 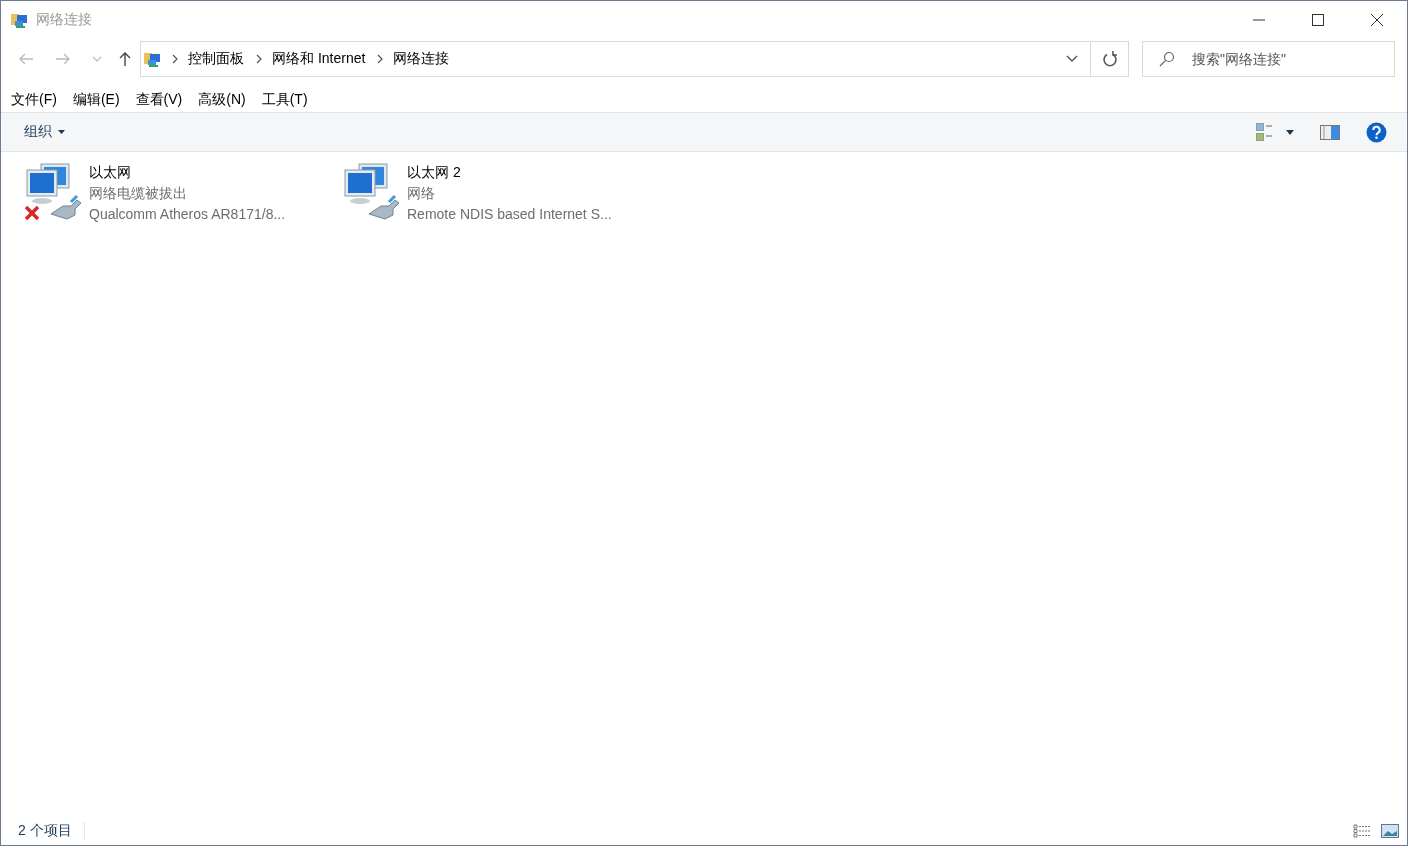 I want to click on address-bar: 控制面板 网络和 Internet 网络连接, so click(x=615, y=59).